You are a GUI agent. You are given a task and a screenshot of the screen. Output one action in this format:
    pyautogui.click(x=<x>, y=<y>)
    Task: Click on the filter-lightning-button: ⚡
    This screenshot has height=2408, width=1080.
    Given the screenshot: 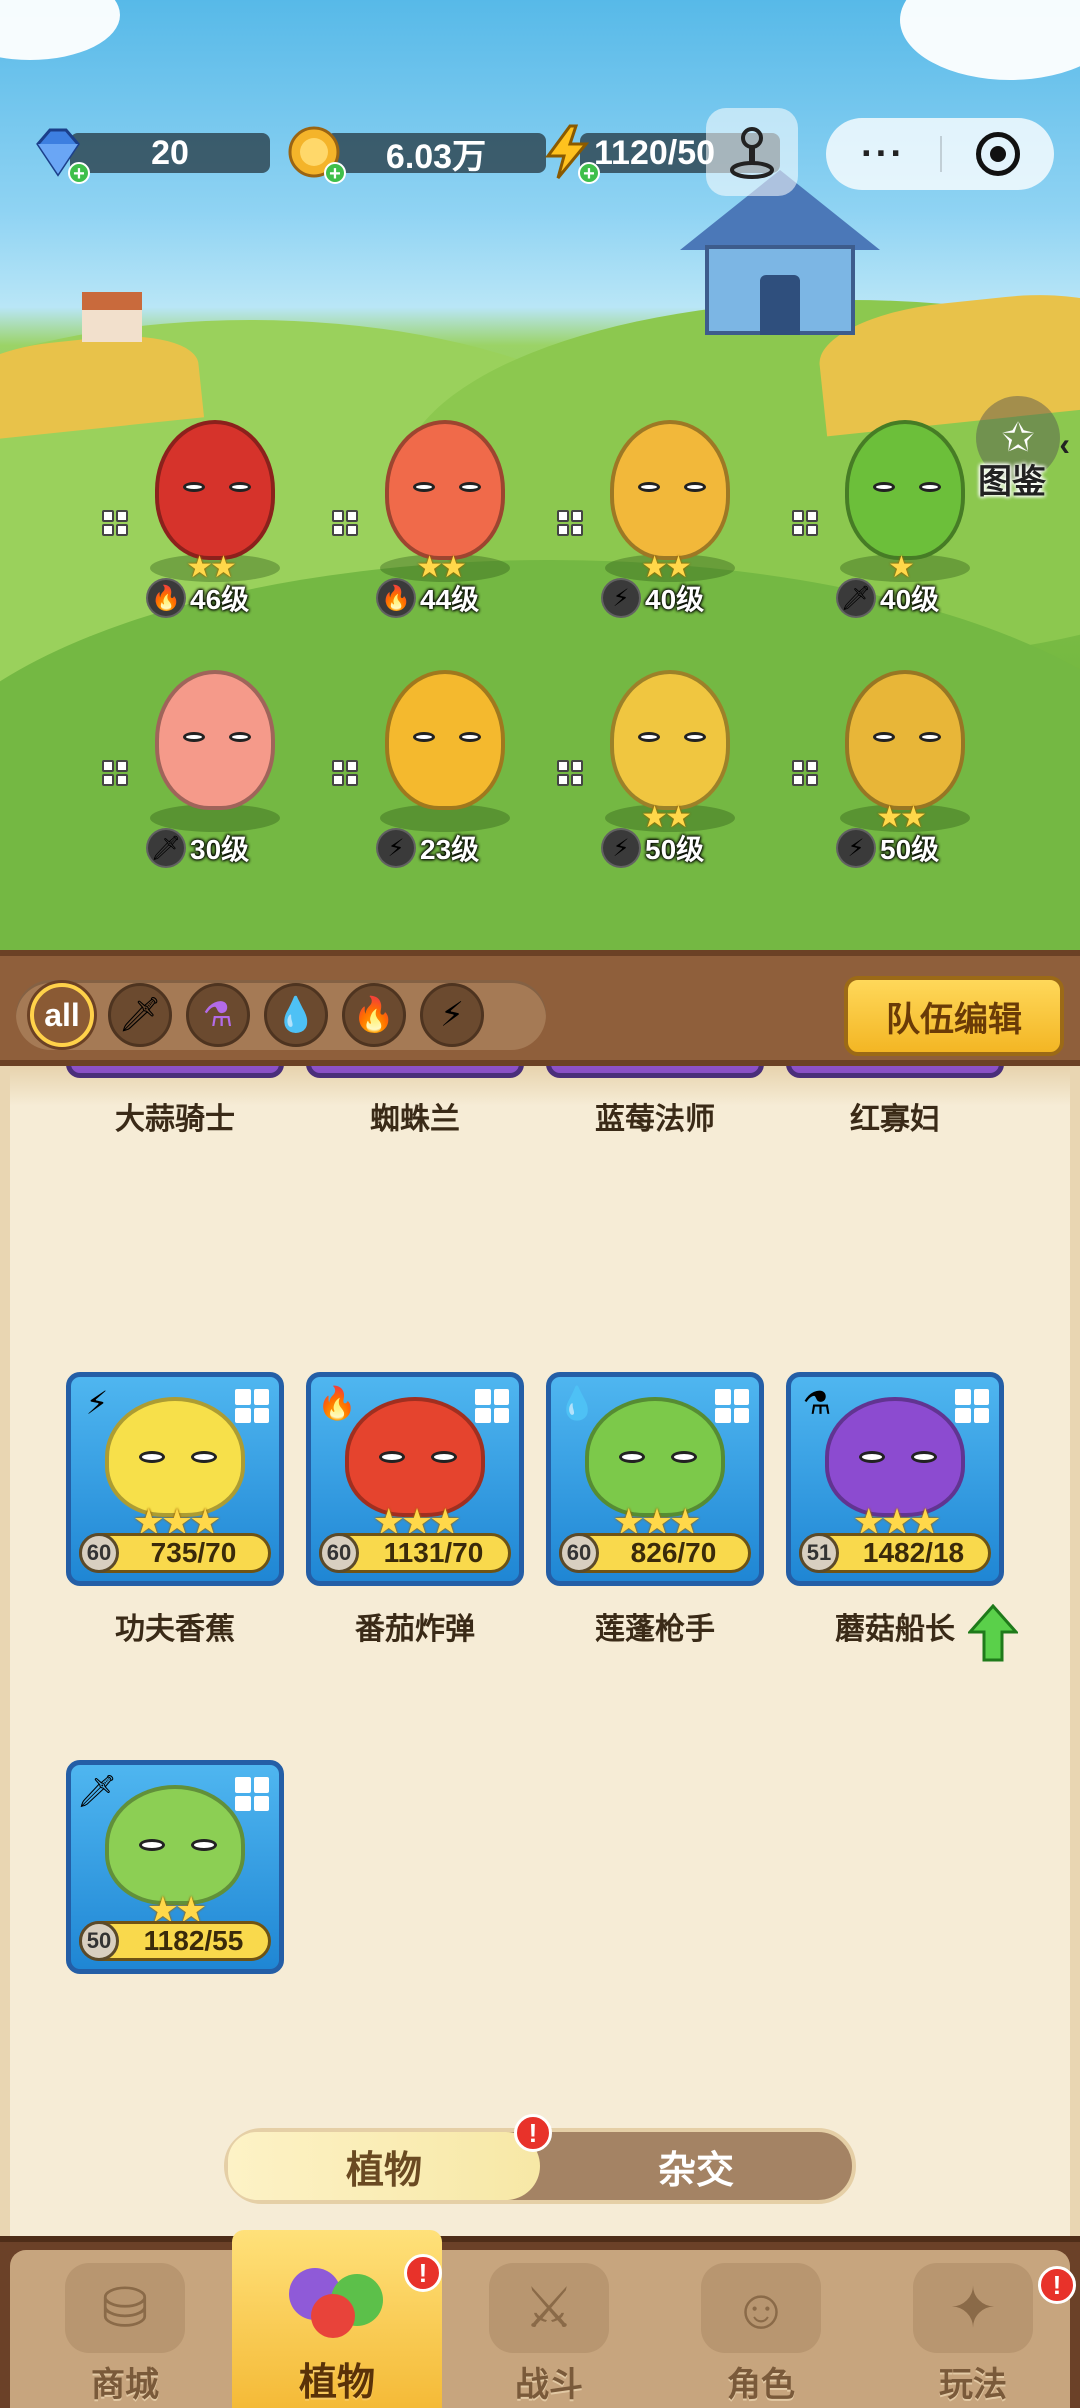 What is the action you would take?
    pyautogui.click(x=452, y=1015)
    